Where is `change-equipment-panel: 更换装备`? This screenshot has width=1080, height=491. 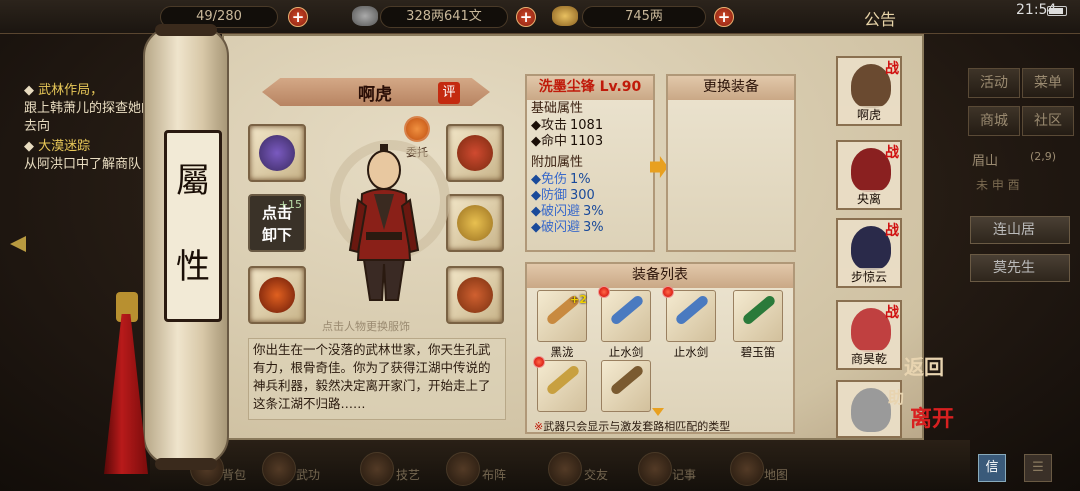
change-equipment-panel: 更换装备 is located at coordinates (731, 163).